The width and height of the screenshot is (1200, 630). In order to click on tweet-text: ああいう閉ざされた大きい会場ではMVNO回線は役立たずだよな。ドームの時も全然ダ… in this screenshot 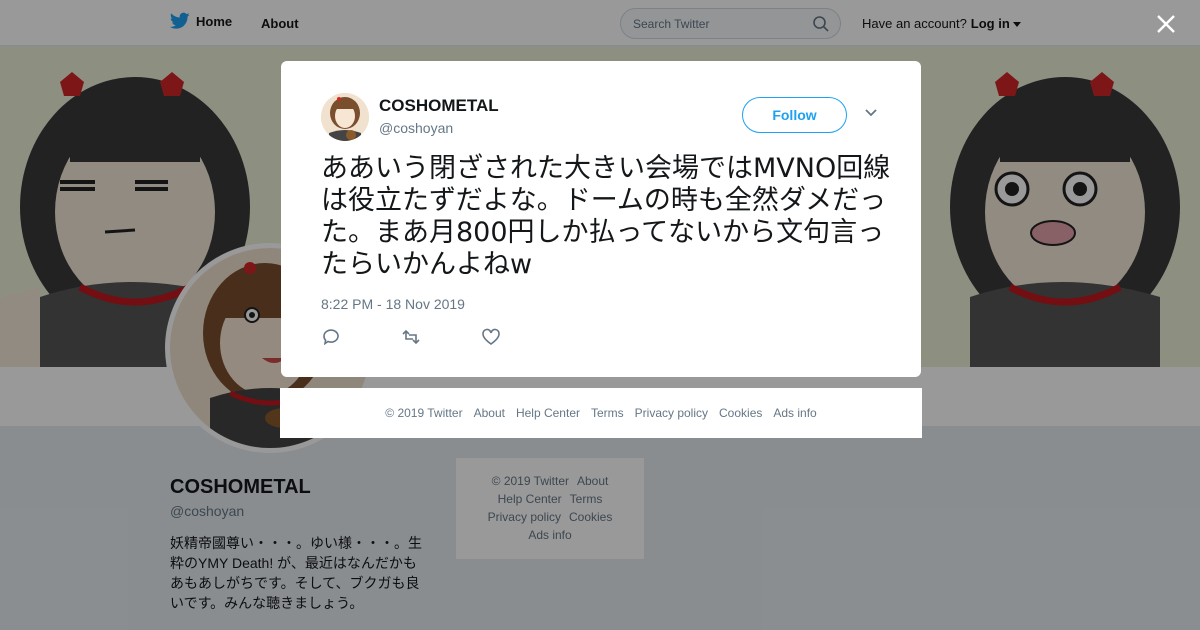, I will do `click(606, 216)`.